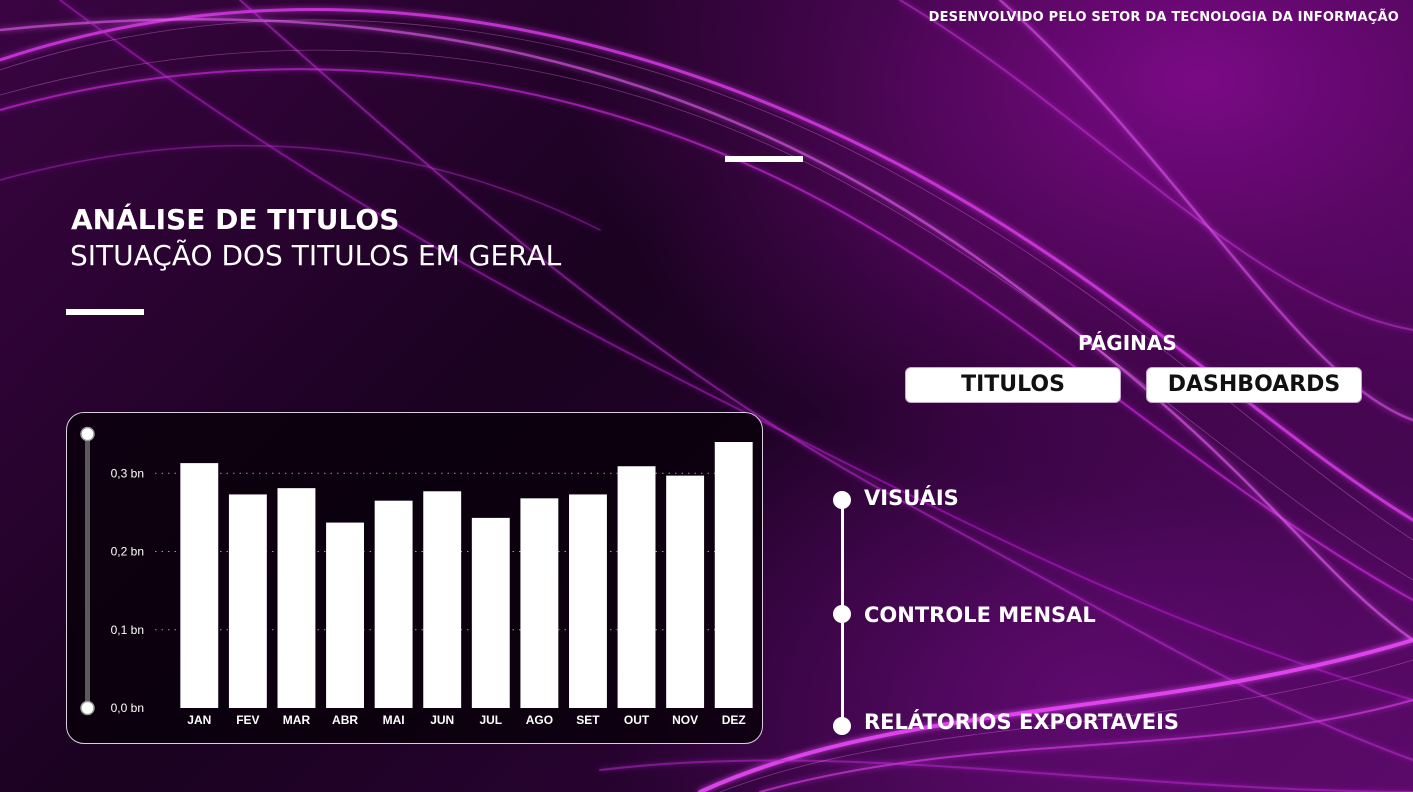 The height and width of the screenshot is (792, 1413). What do you see at coordinates (247, 720) in the screenshot?
I see `x-tick-label: FEV` at bounding box center [247, 720].